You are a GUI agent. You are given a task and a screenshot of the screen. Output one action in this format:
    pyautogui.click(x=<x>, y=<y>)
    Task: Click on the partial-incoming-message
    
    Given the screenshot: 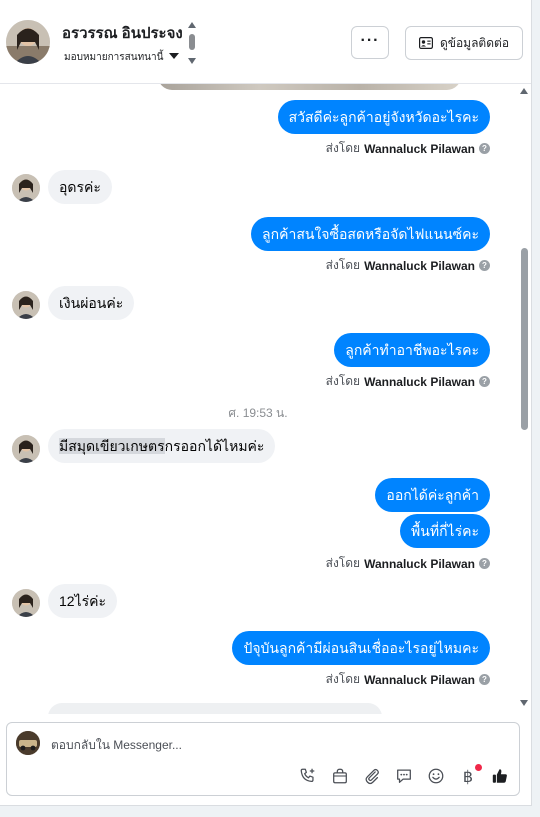 What is the action you would take?
    pyautogui.click(x=215, y=708)
    